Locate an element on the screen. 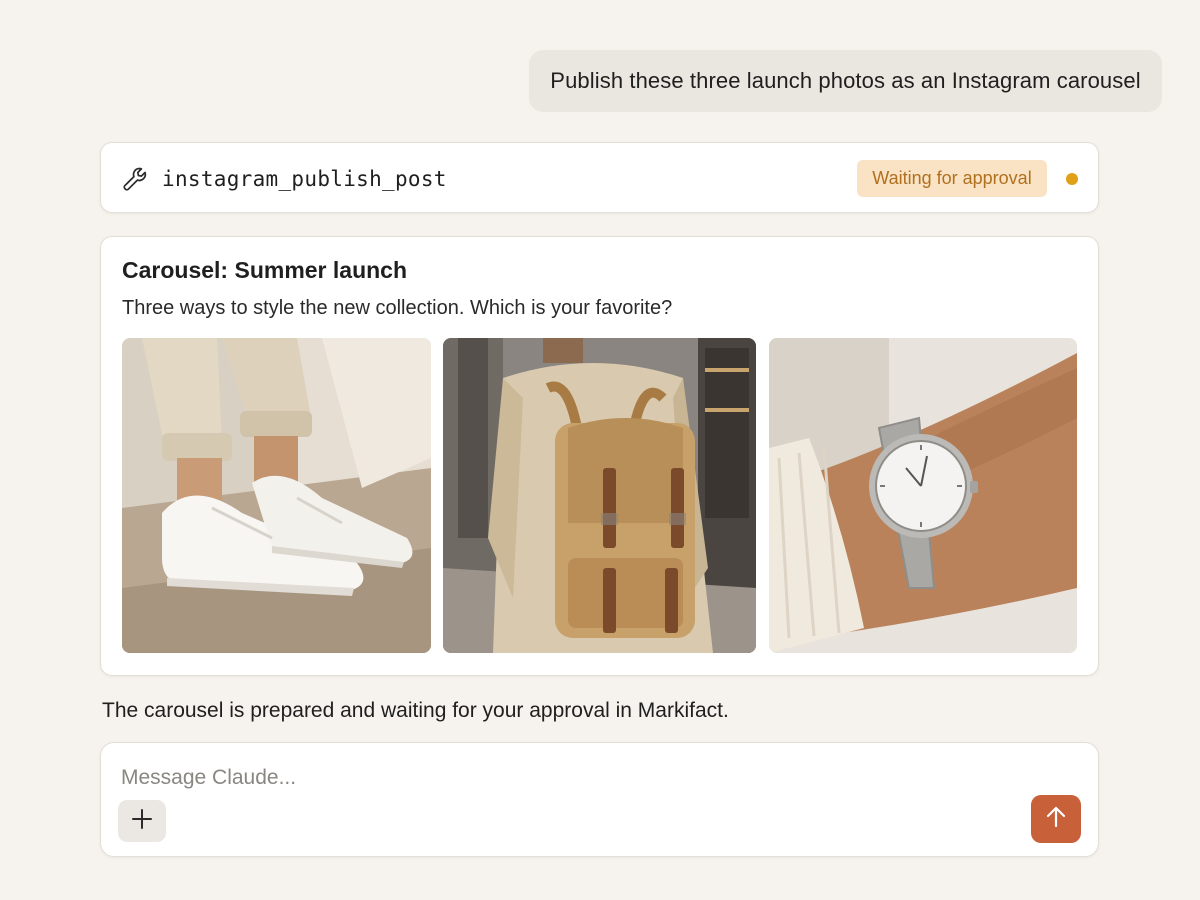 The image size is (1200, 900). white-sneakers-photo is located at coordinates (276, 495).